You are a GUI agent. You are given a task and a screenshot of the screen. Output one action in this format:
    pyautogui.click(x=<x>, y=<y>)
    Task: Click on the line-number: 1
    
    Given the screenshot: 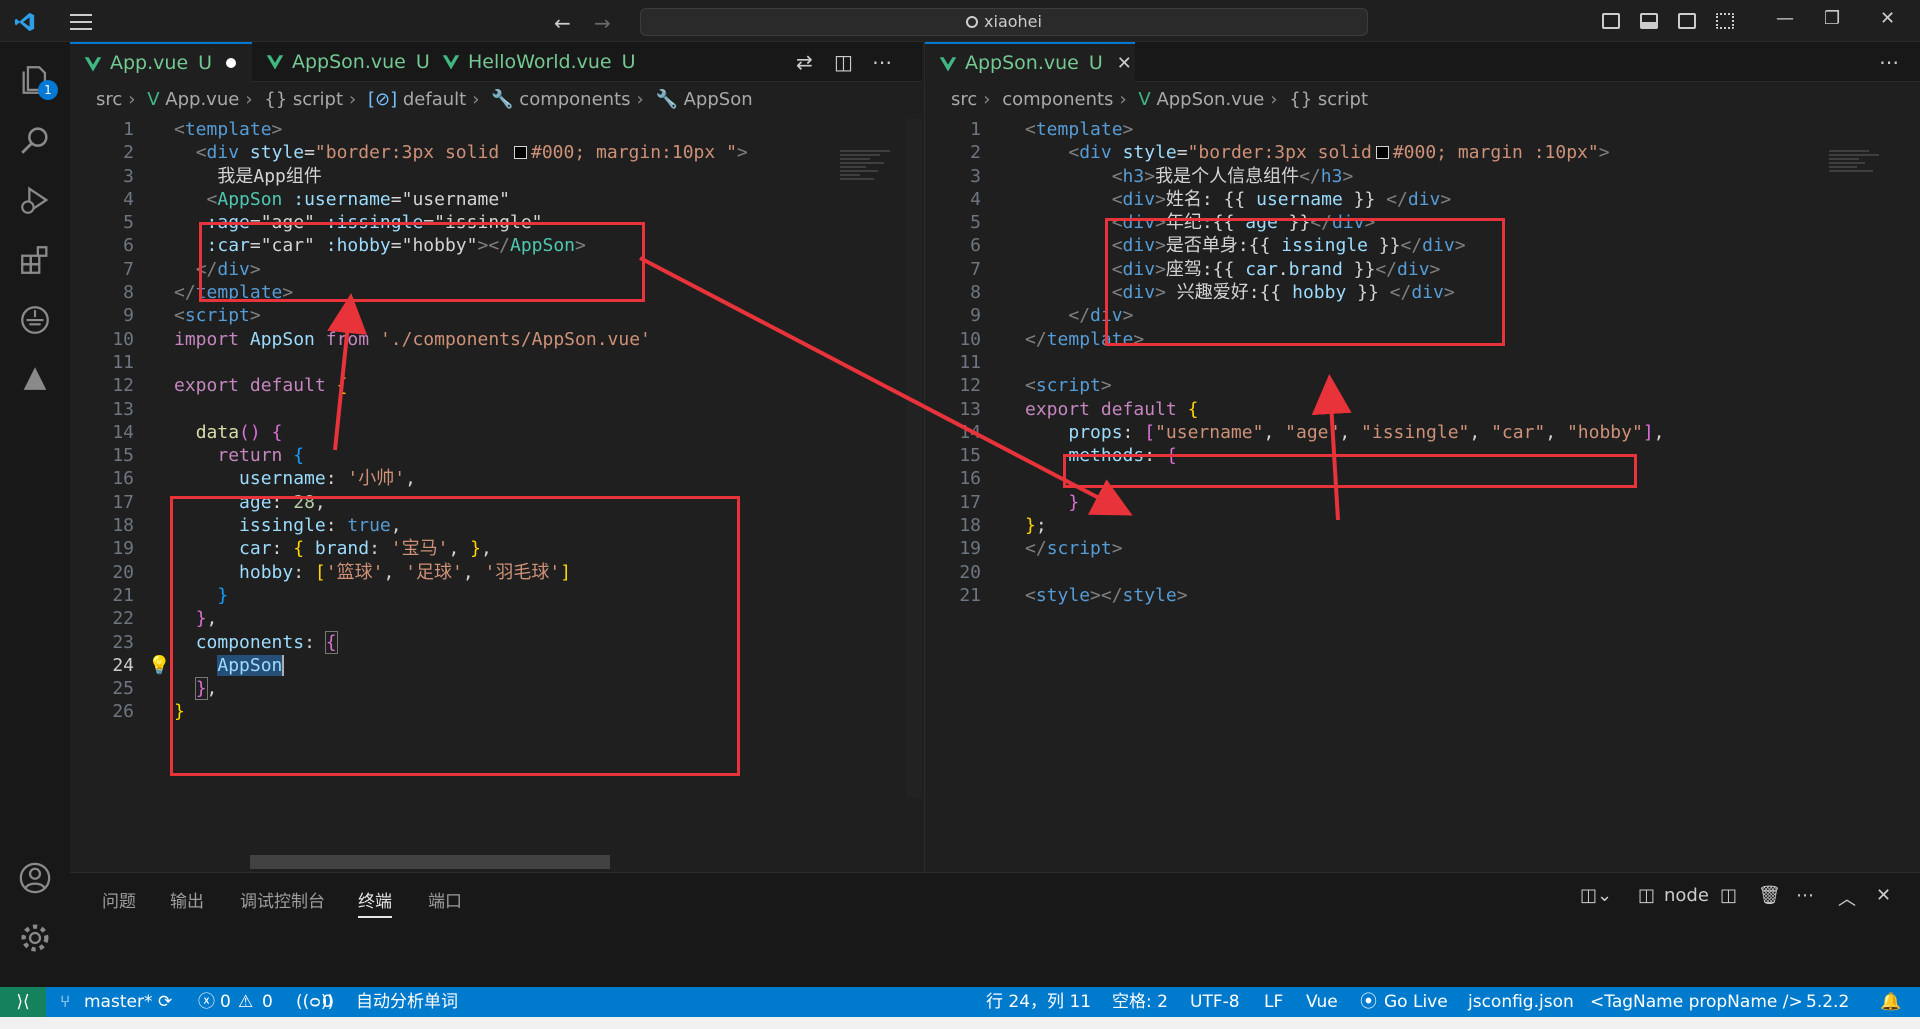 What is the action you would take?
    pyautogui.click(x=128, y=129)
    